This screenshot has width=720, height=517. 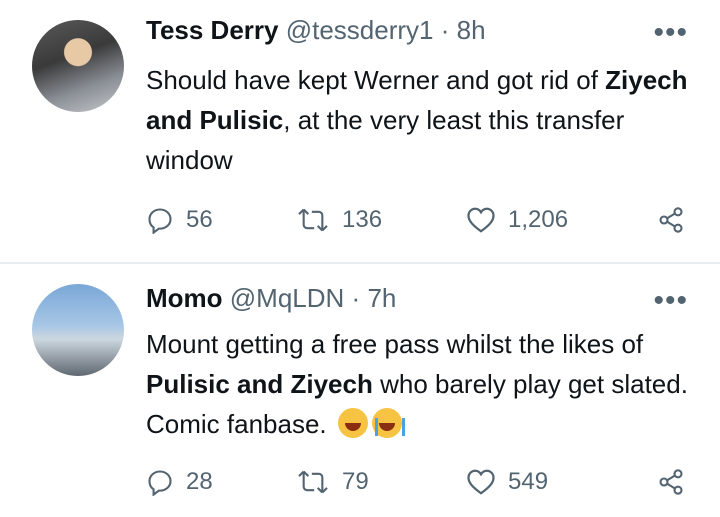 I want to click on action-bar: 28 79 549, so click(x=420, y=485).